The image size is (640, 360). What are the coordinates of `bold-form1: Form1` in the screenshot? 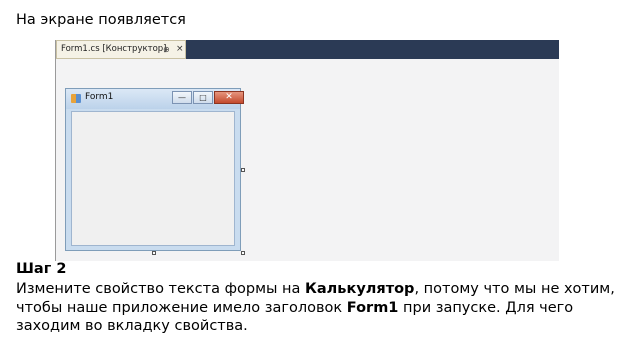 It's located at (372, 307).